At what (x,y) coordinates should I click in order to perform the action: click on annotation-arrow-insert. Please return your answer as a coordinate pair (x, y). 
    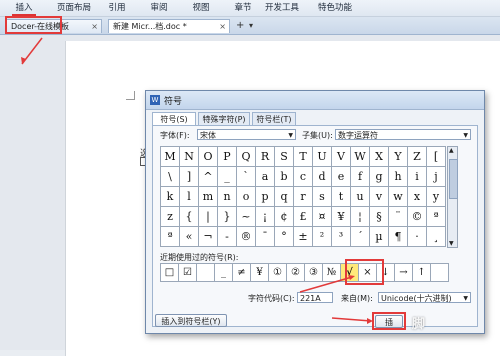
    Looking at the image, I should click on (351, 319).